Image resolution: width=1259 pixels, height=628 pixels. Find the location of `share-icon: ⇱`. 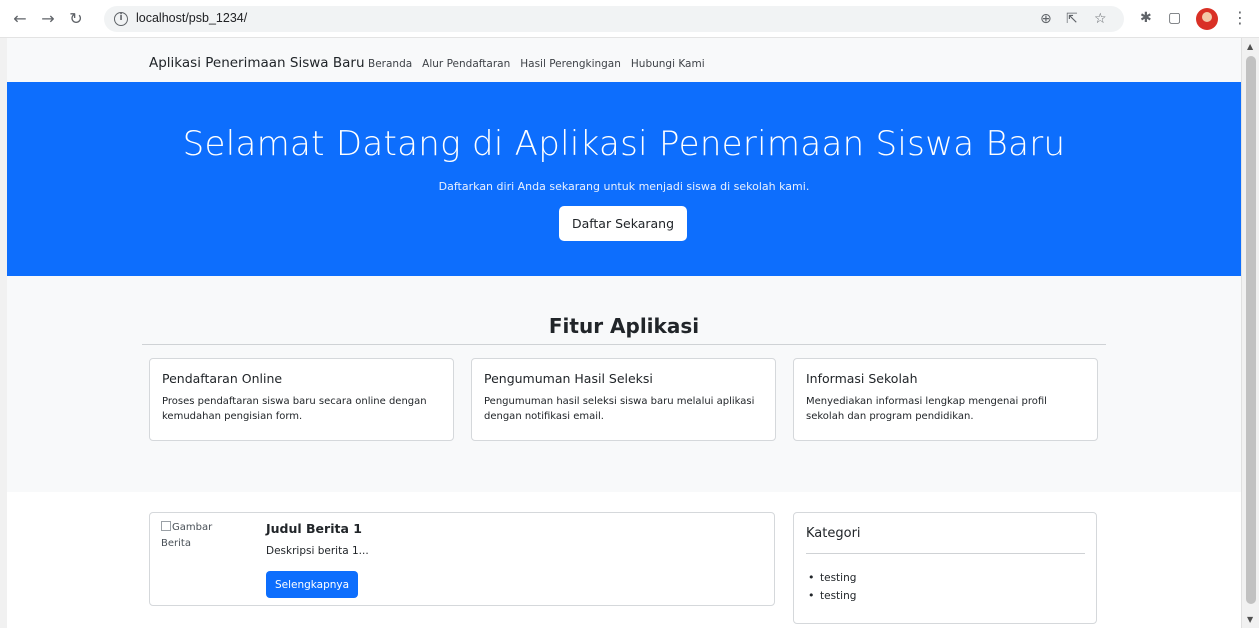

share-icon: ⇱ is located at coordinates (1072, 19).